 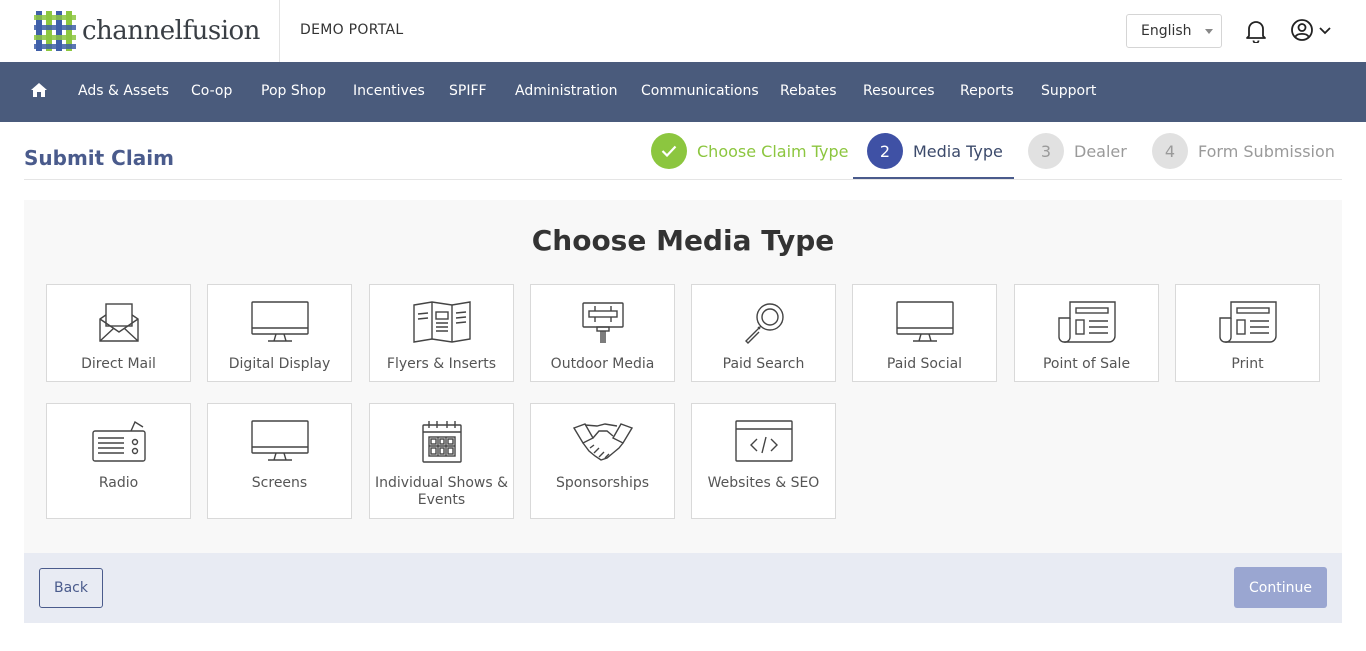 I want to click on chevron-down-icon, so click(x=1325, y=31).